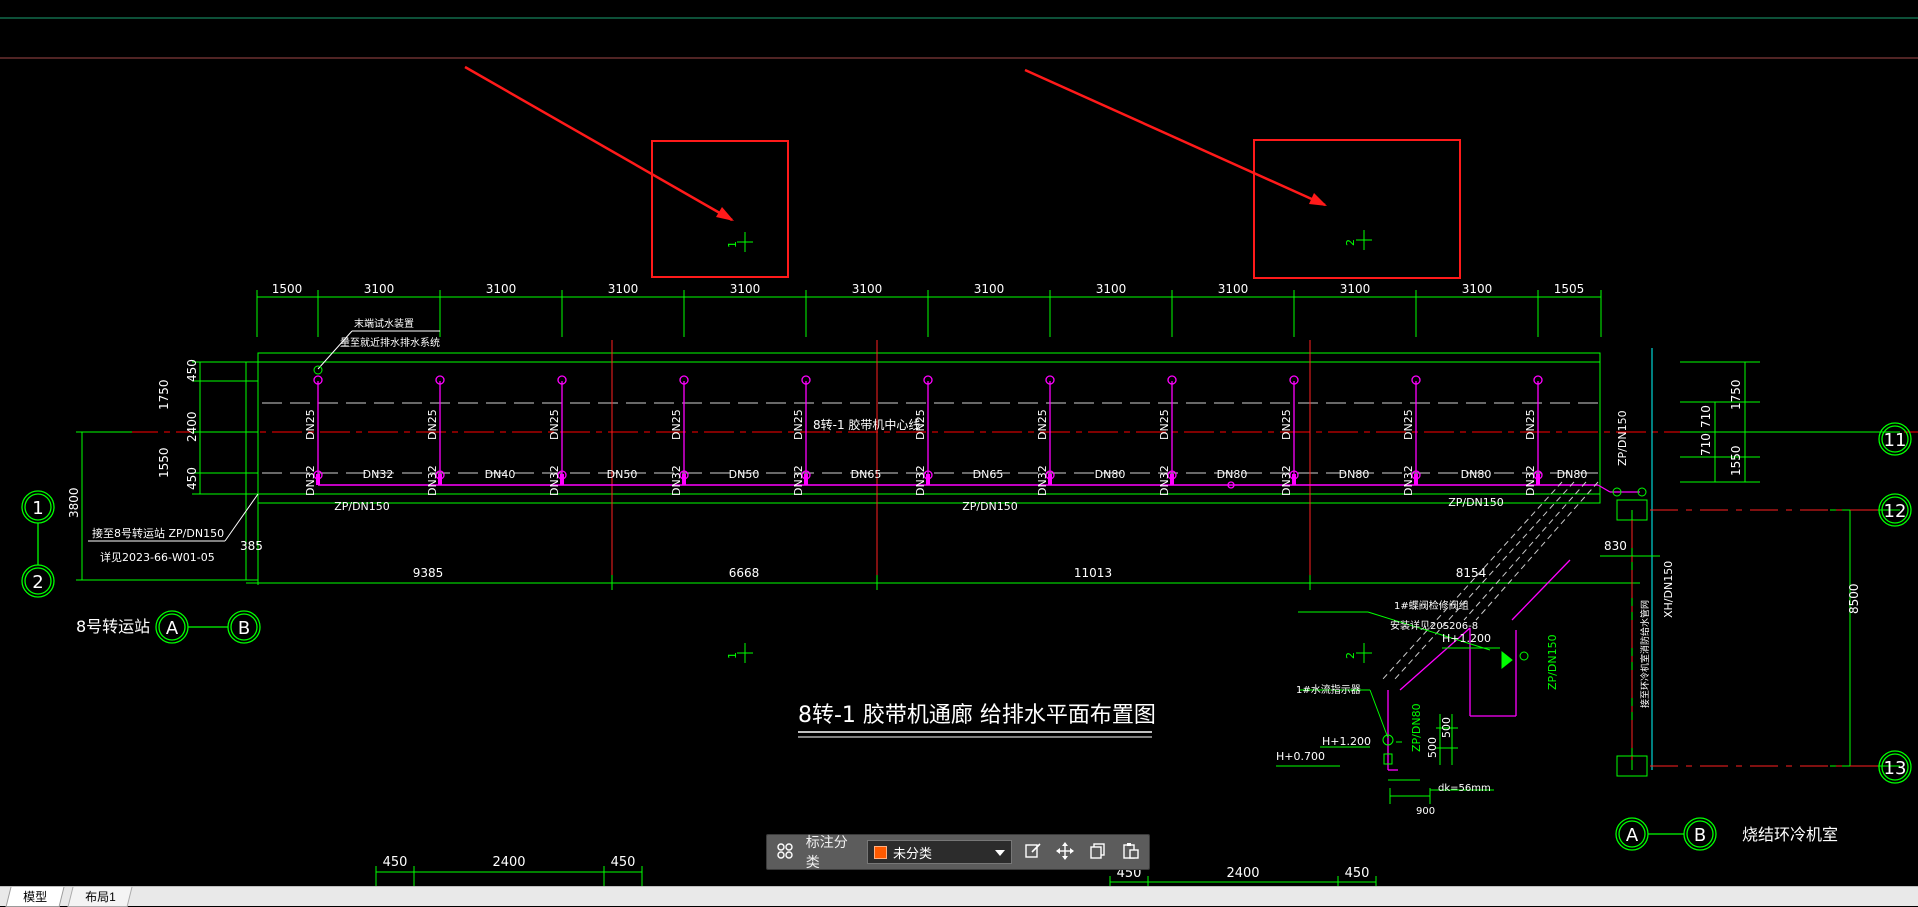  Describe the element at coordinates (1350, 655) in the screenshot. I see `section-mark-2-lower: 2` at that location.